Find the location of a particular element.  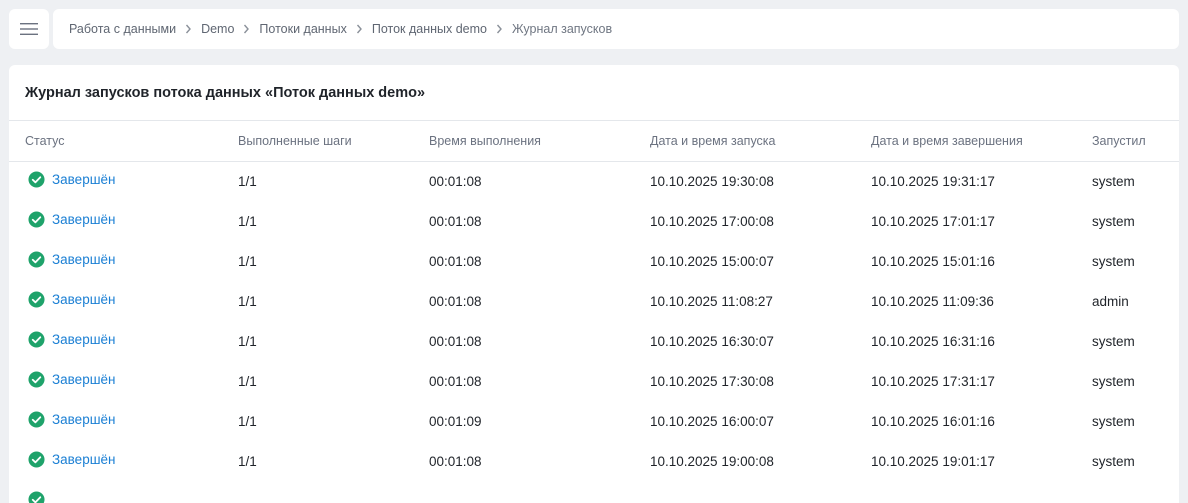

hamburger-menu-icon is located at coordinates (29, 29).